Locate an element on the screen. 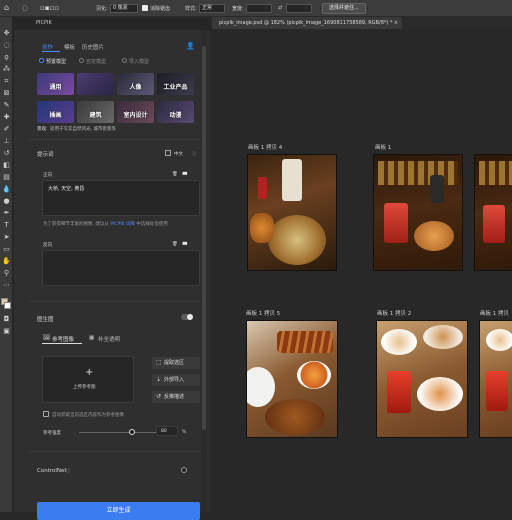 This screenshot has width=512, height=520. gradient-tool-icon: ▤ is located at coordinates (6, 177).